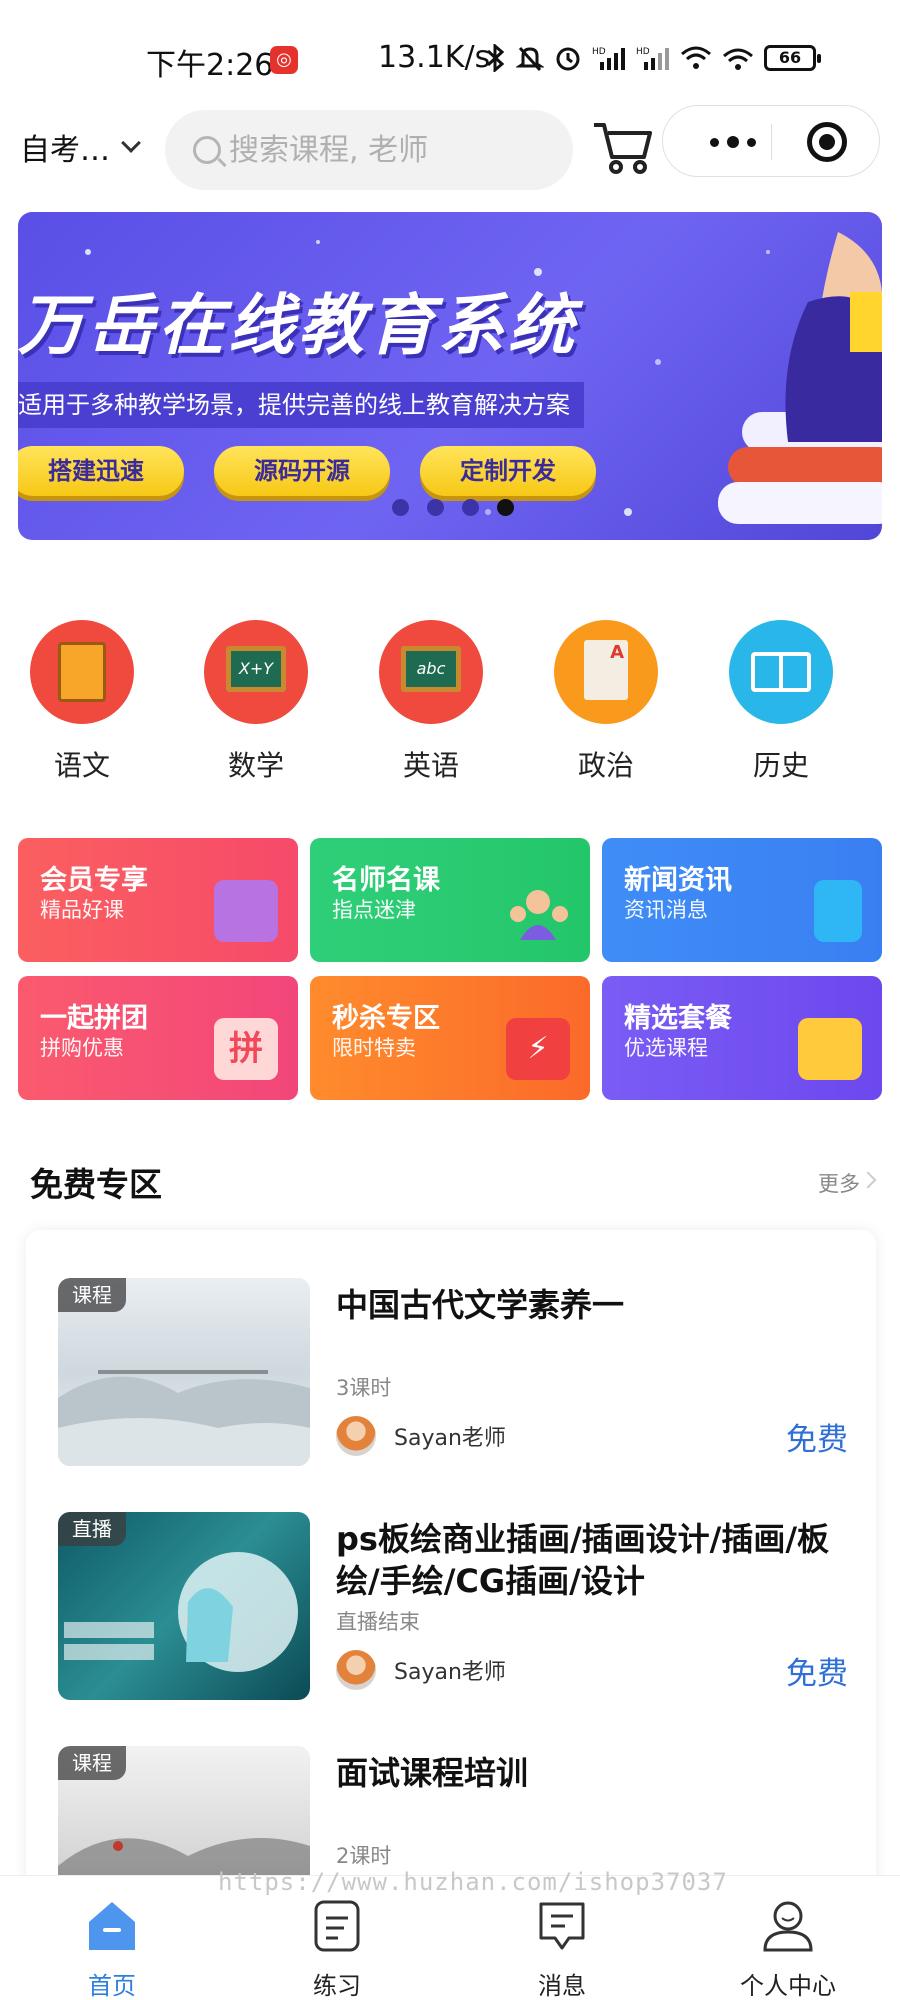 Image resolution: width=900 pixels, height=2000 pixels. I want to click on card-flash-sale: 秒杀专区 限时特卖 ⚡, so click(450, 1038).